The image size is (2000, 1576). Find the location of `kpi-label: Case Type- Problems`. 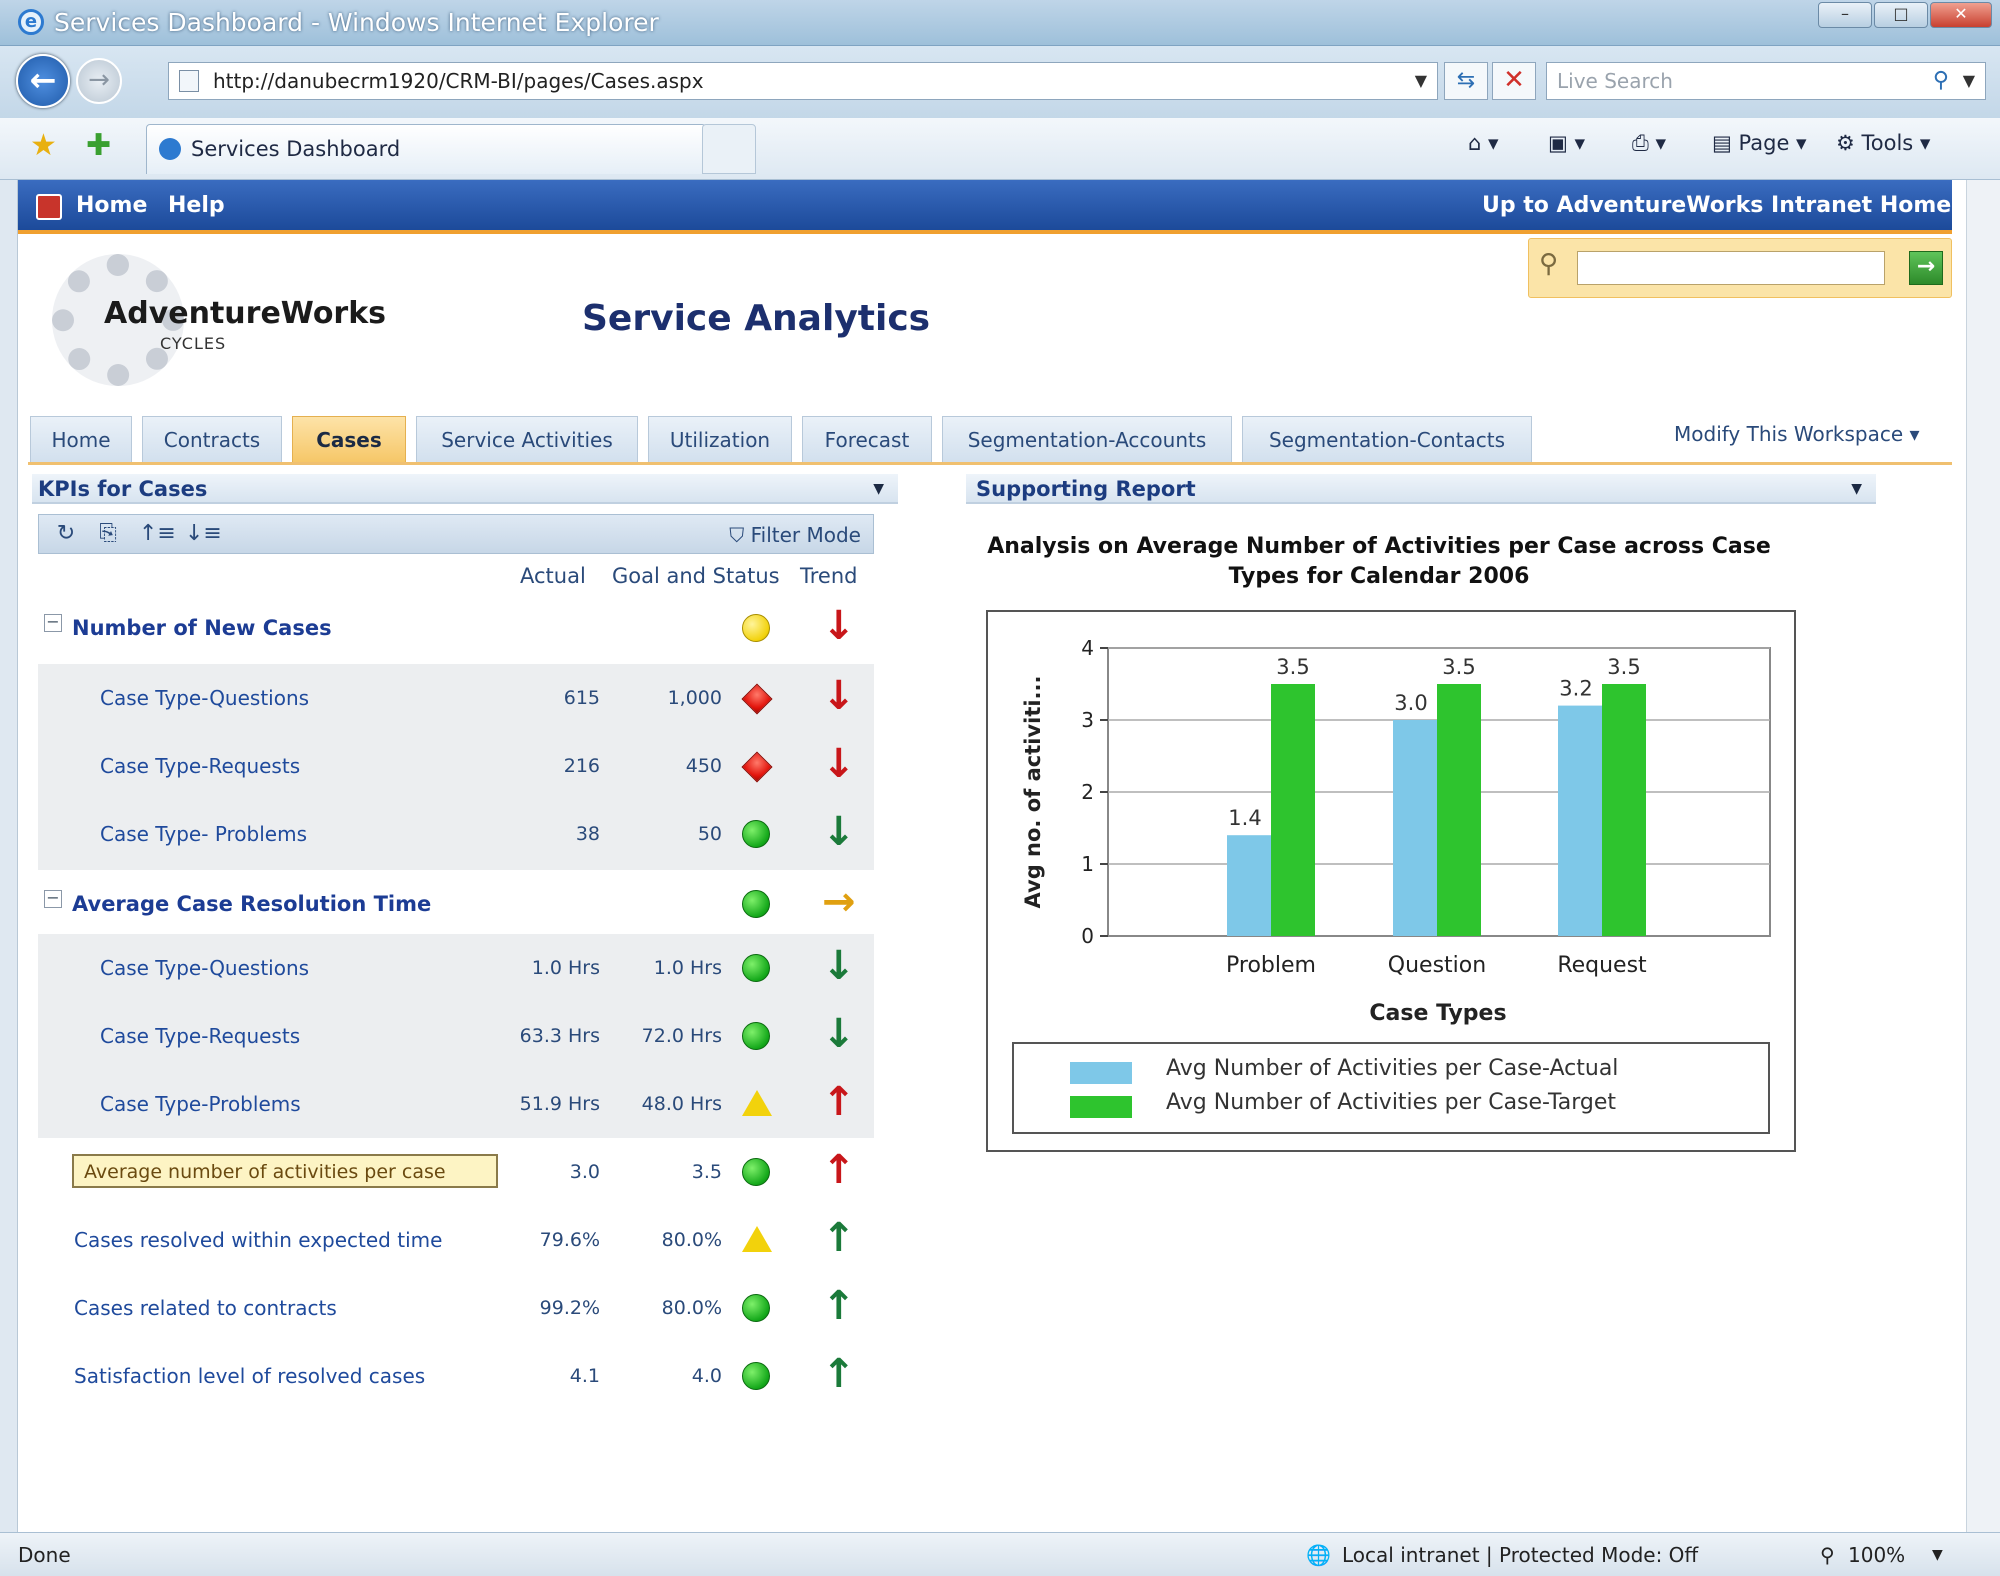

kpi-label: Case Type- Problems is located at coordinates (203, 834).